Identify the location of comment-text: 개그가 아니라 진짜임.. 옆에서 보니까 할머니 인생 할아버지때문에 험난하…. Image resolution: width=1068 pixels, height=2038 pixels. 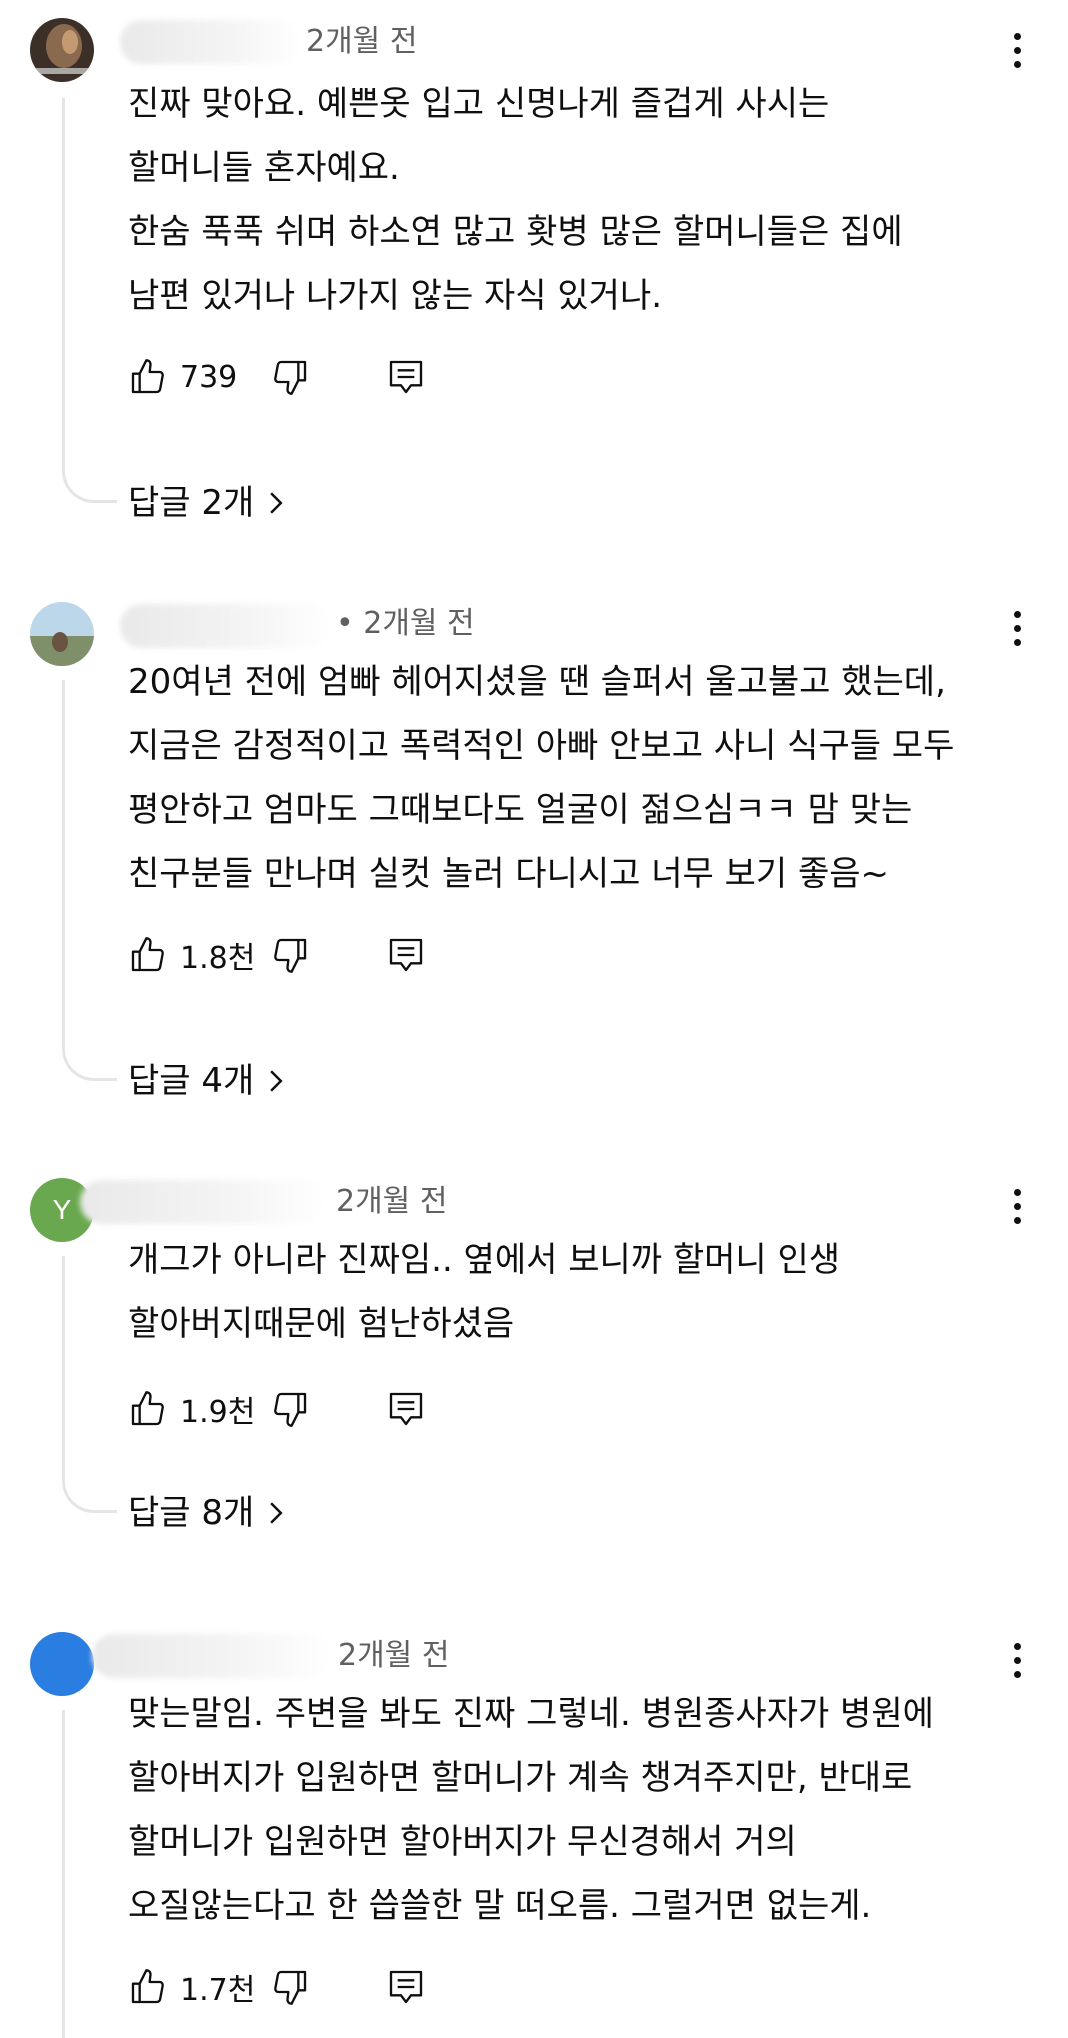
(578, 1292).